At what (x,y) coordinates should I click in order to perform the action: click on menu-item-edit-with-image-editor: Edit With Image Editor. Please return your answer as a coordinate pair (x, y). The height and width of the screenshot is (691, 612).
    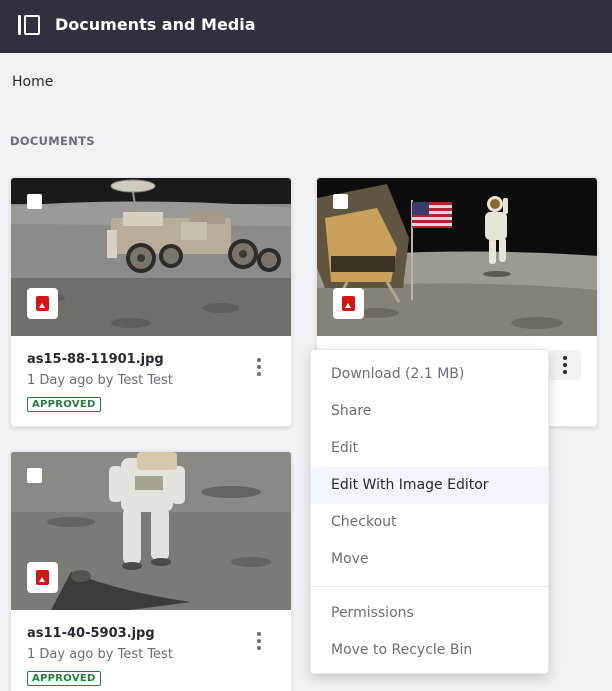
    Looking at the image, I should click on (429, 485).